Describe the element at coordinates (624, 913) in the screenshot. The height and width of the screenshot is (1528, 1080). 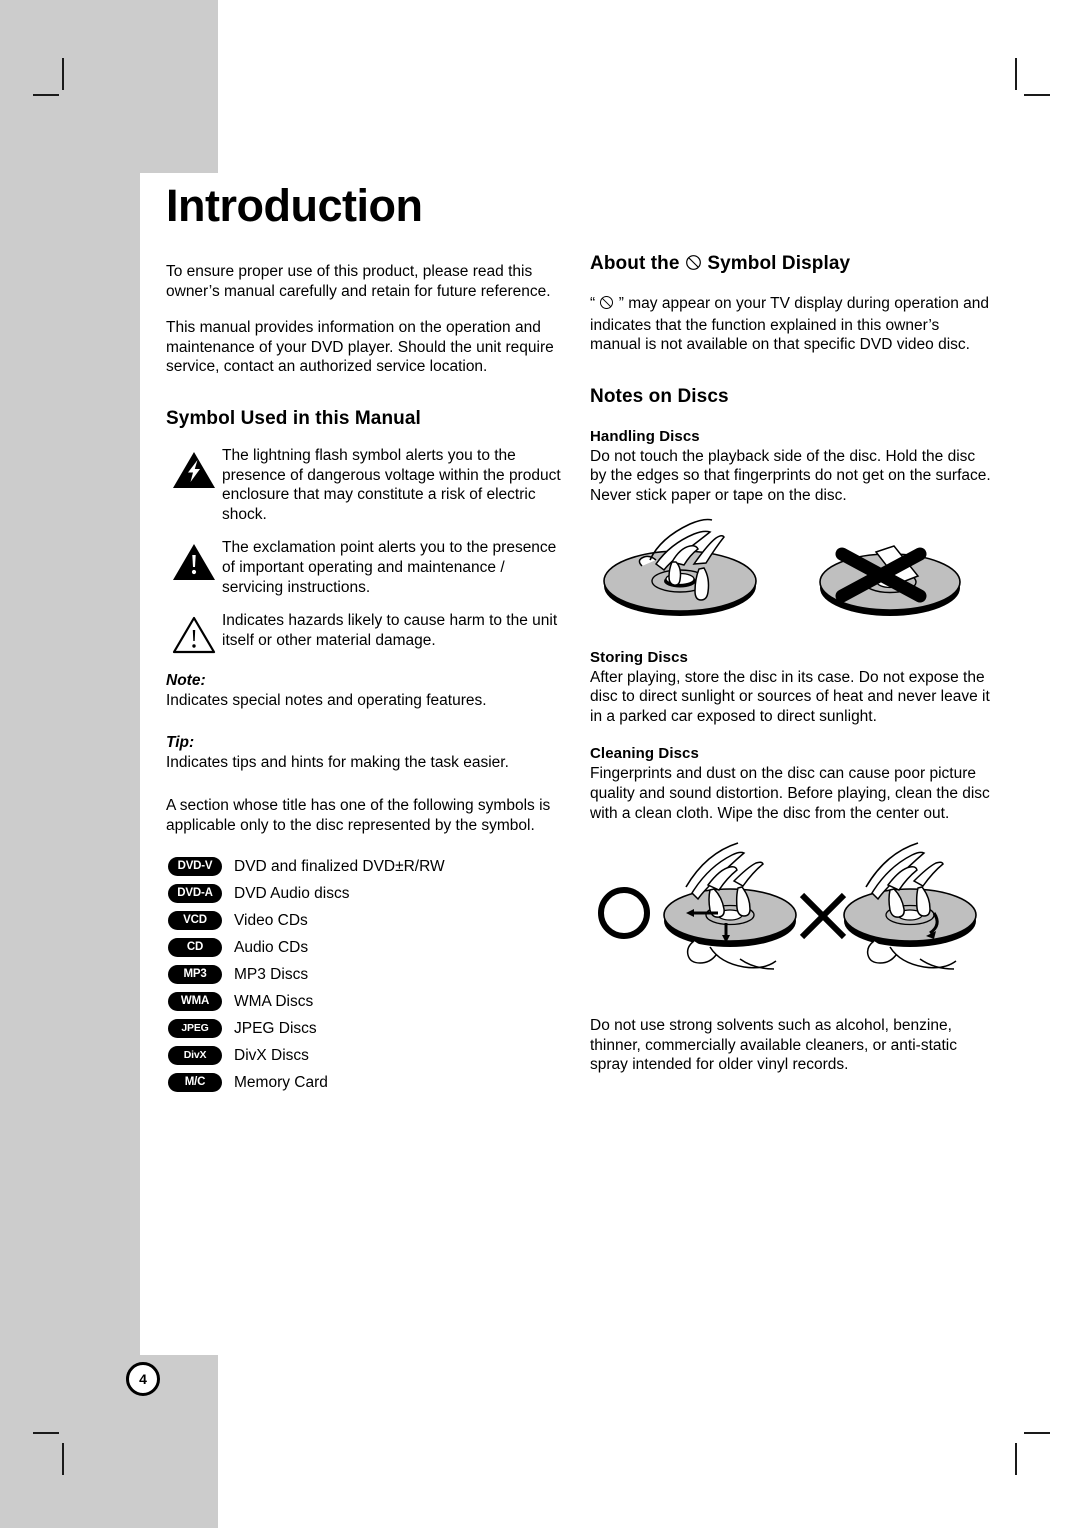
I see `ok-circle-icon` at that location.